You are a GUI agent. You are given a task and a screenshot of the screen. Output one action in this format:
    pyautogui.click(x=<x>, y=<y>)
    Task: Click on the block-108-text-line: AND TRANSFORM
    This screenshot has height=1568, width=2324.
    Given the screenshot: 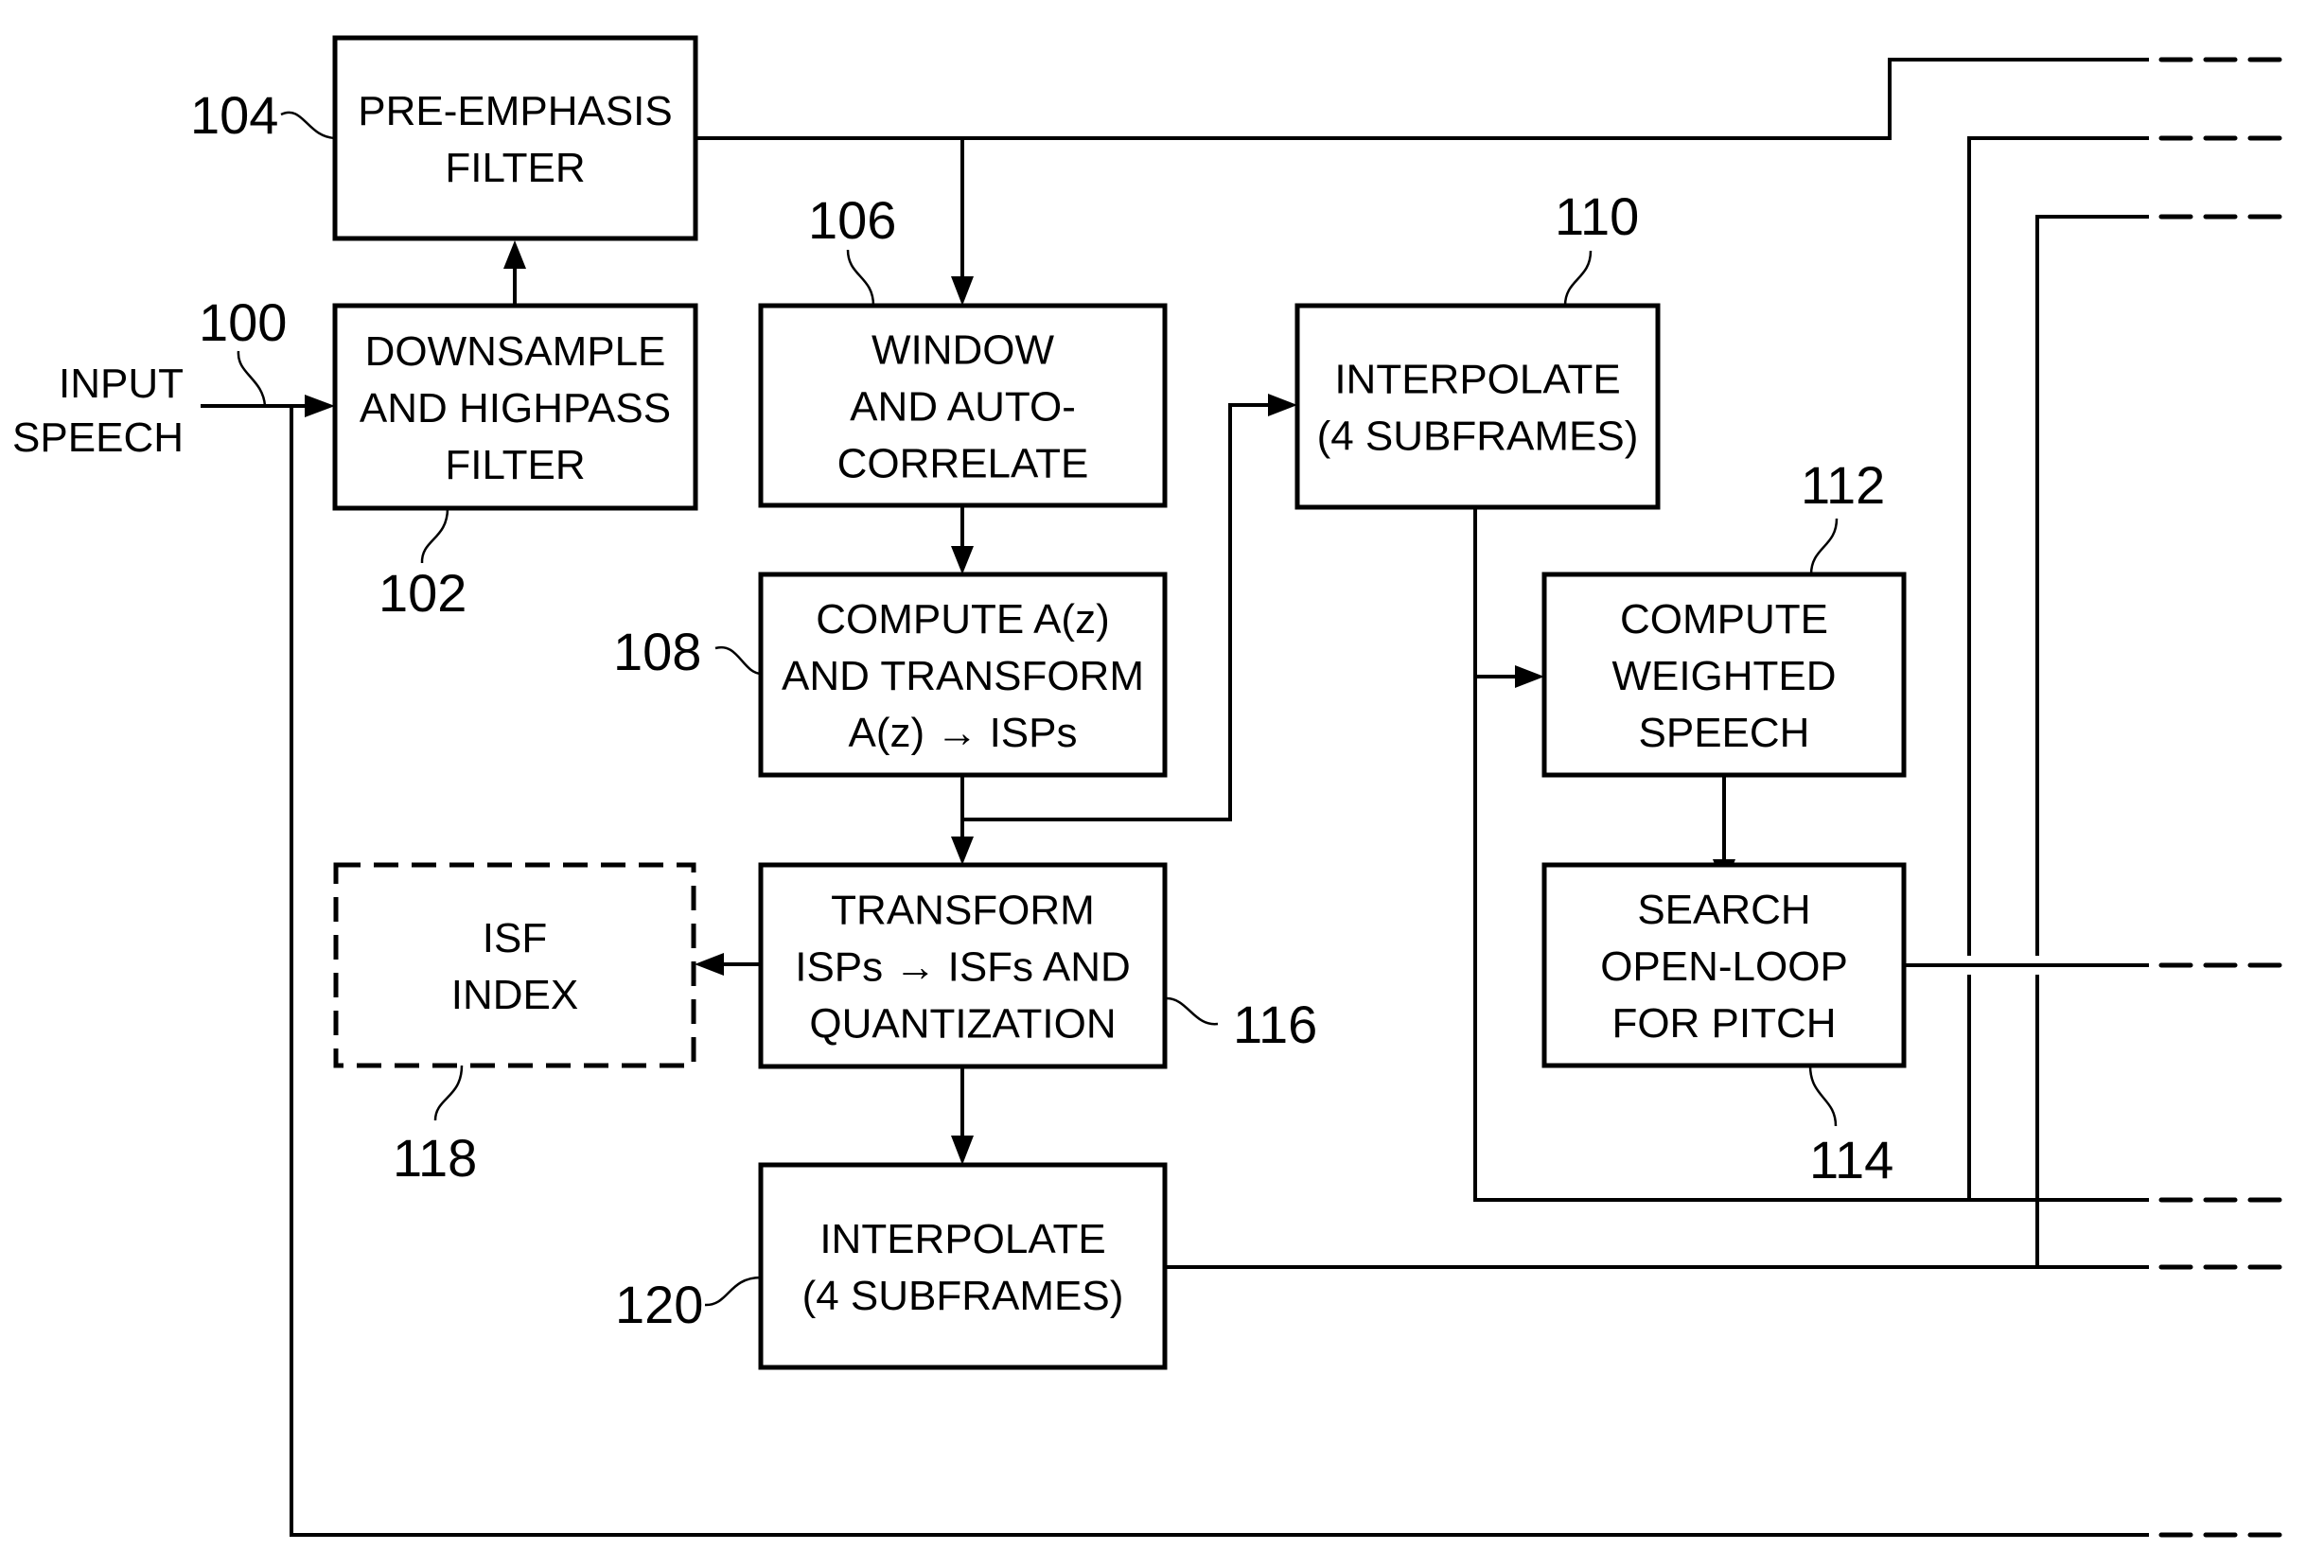 What is the action you would take?
    pyautogui.click(x=963, y=676)
    